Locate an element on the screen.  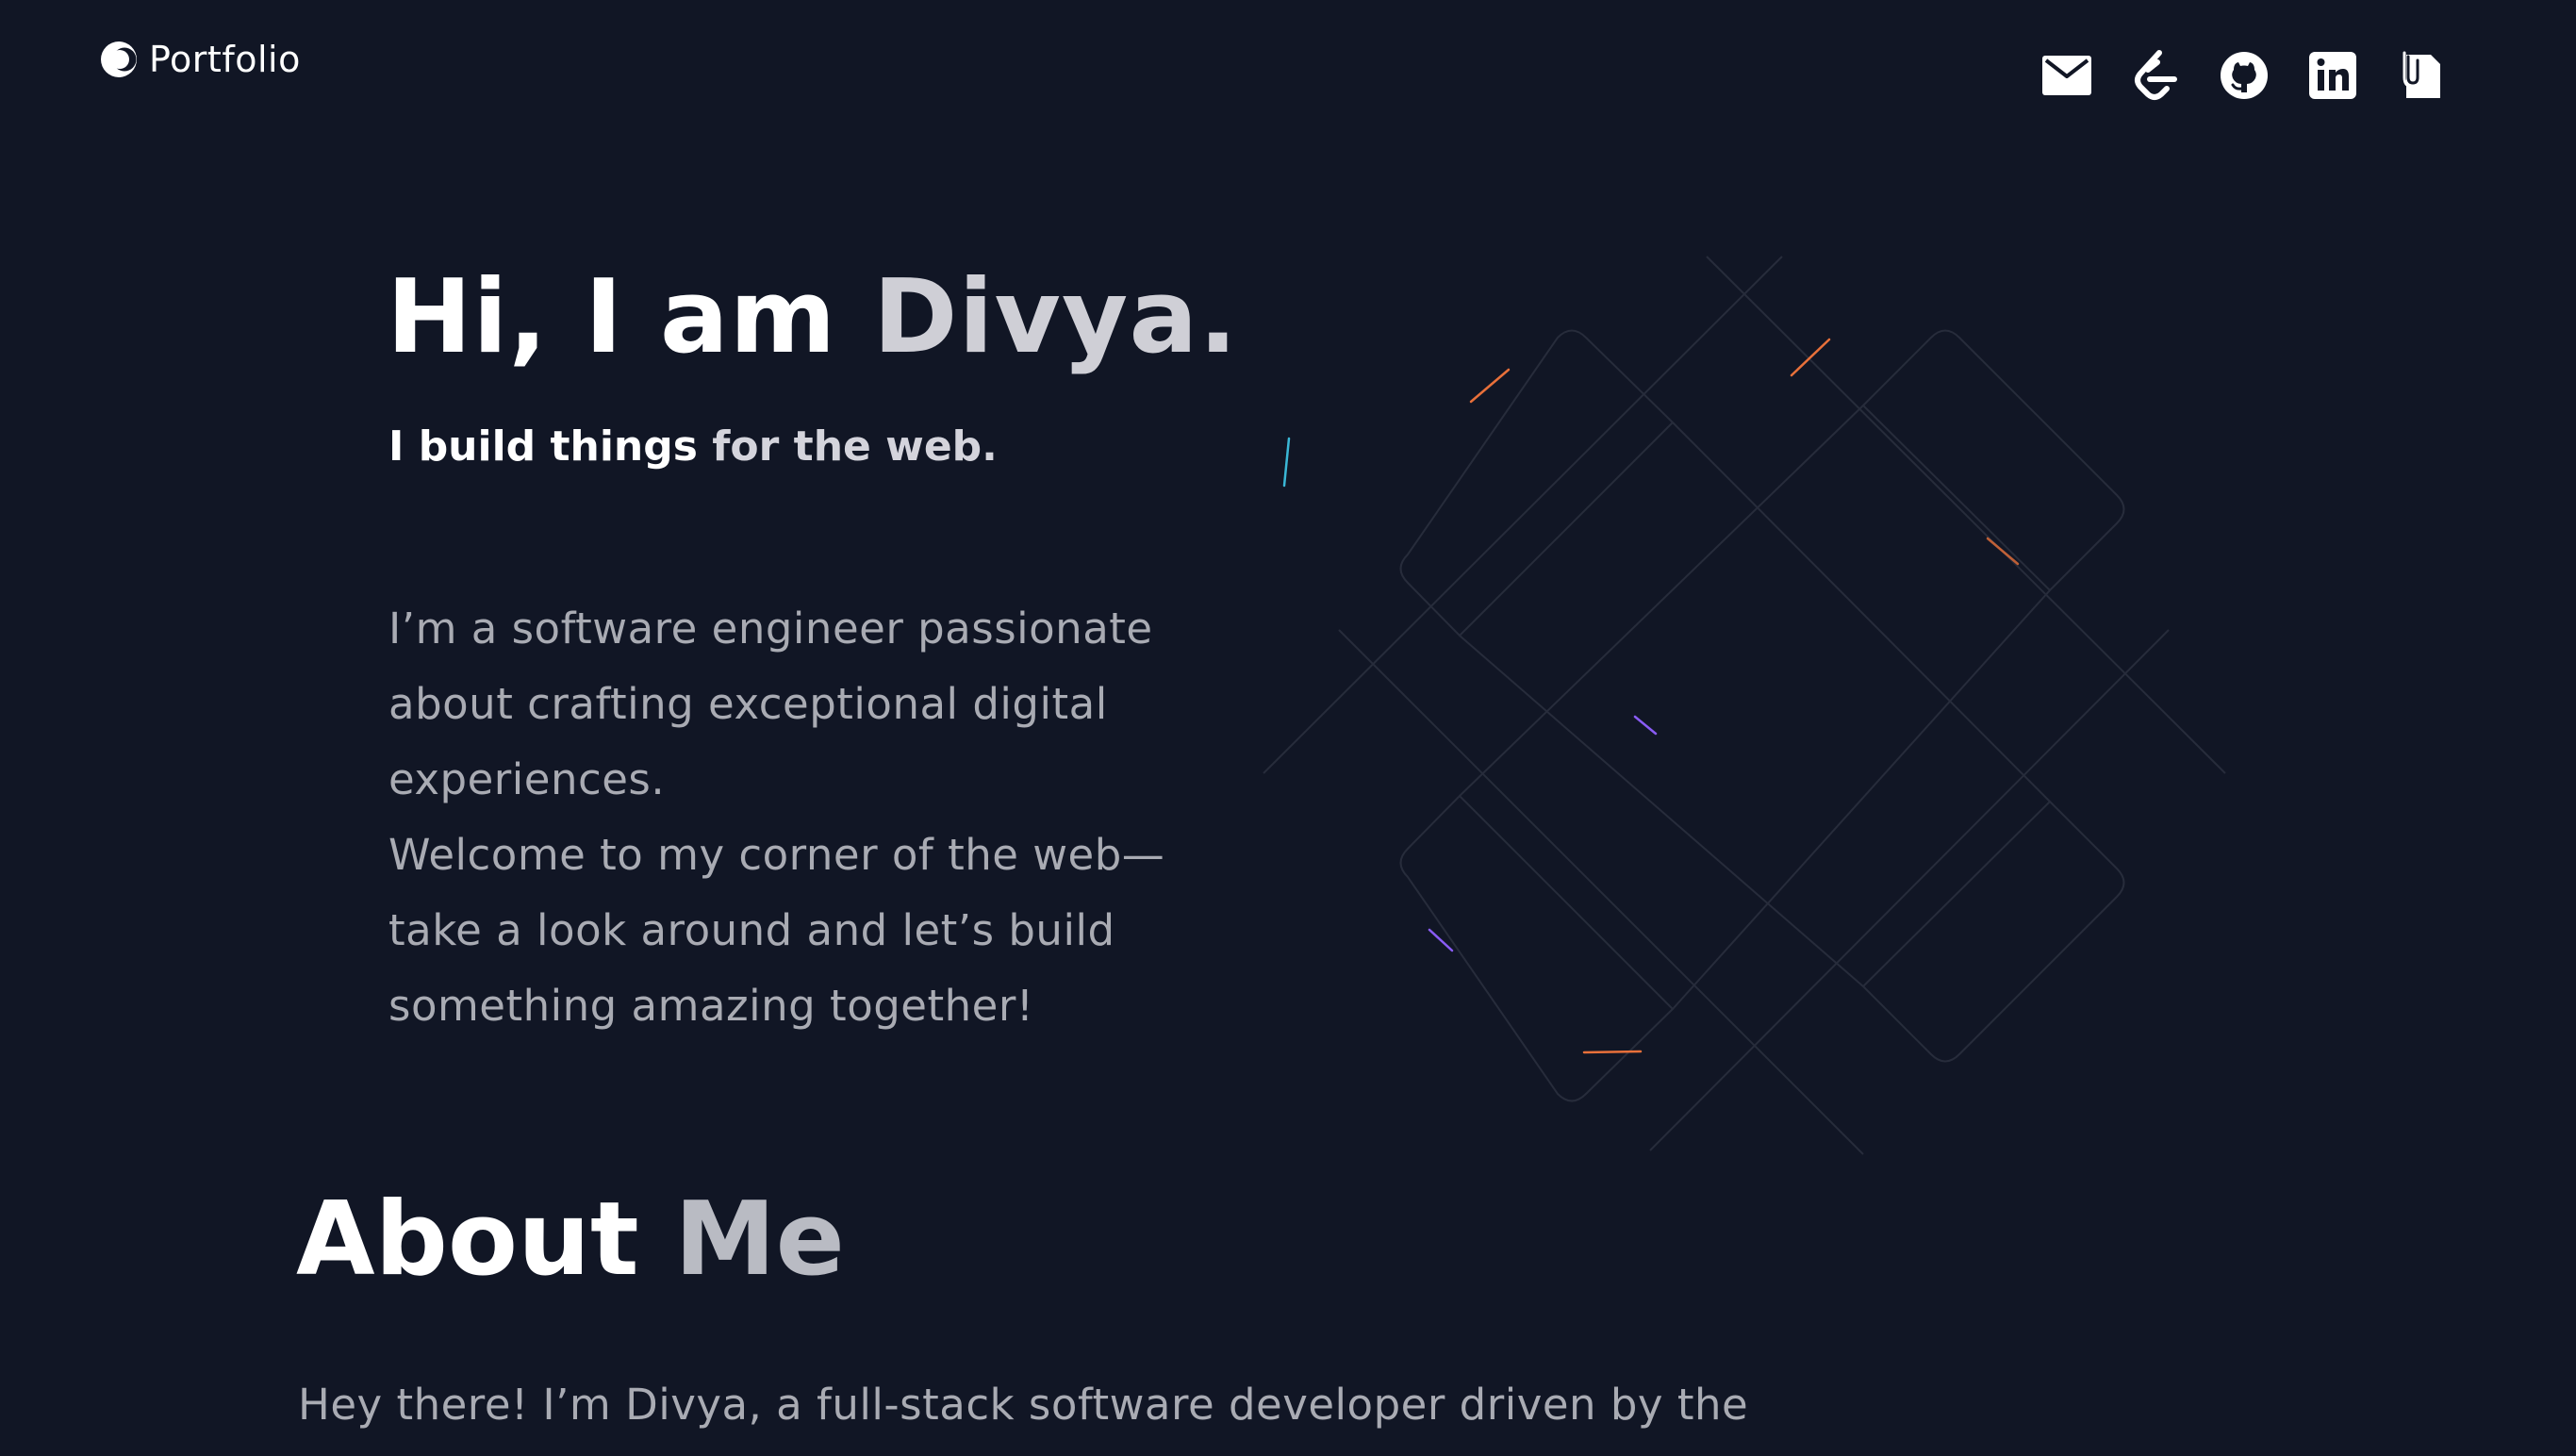
about-title-lead: About is located at coordinates (485, 1240).